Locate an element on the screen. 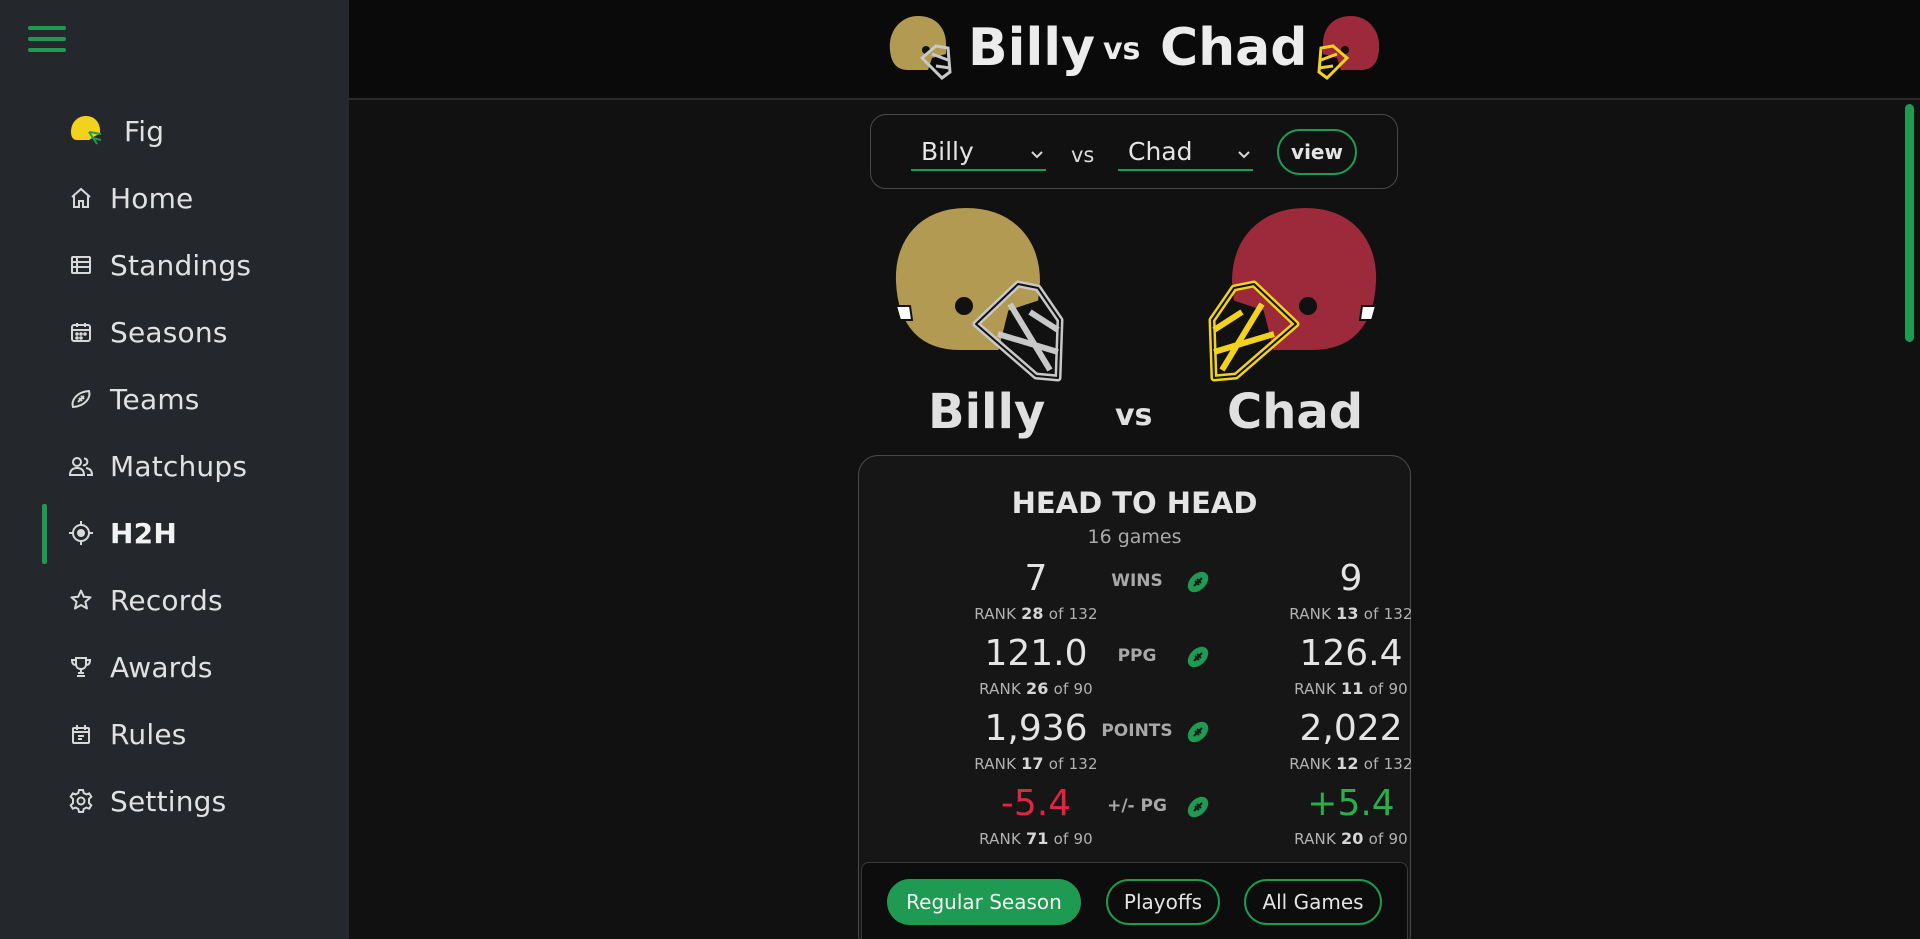 This screenshot has height=939, width=1920. rank-number: 20 is located at coordinates (1352, 838).